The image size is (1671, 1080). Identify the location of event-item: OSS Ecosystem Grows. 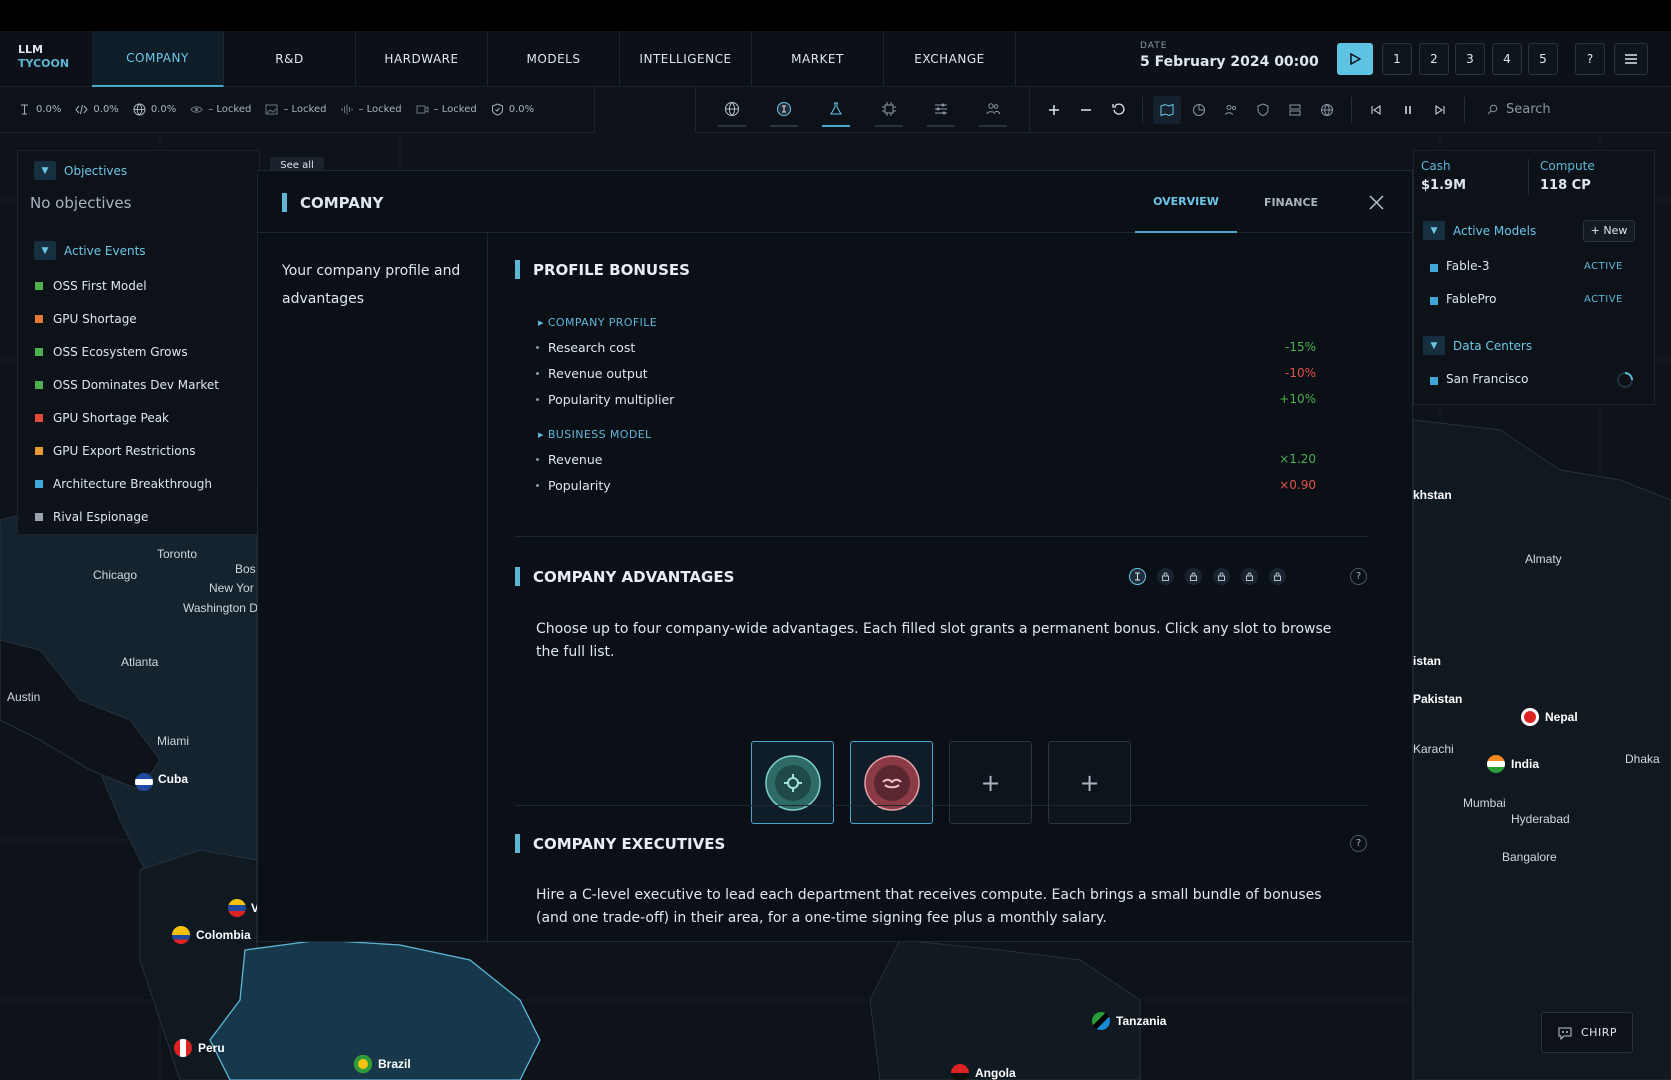
(138, 351).